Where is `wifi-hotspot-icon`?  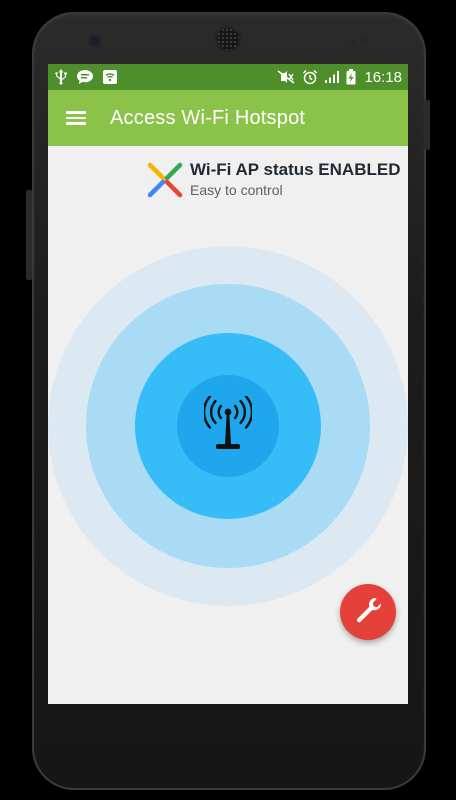 wifi-hotspot-icon is located at coordinates (110, 77).